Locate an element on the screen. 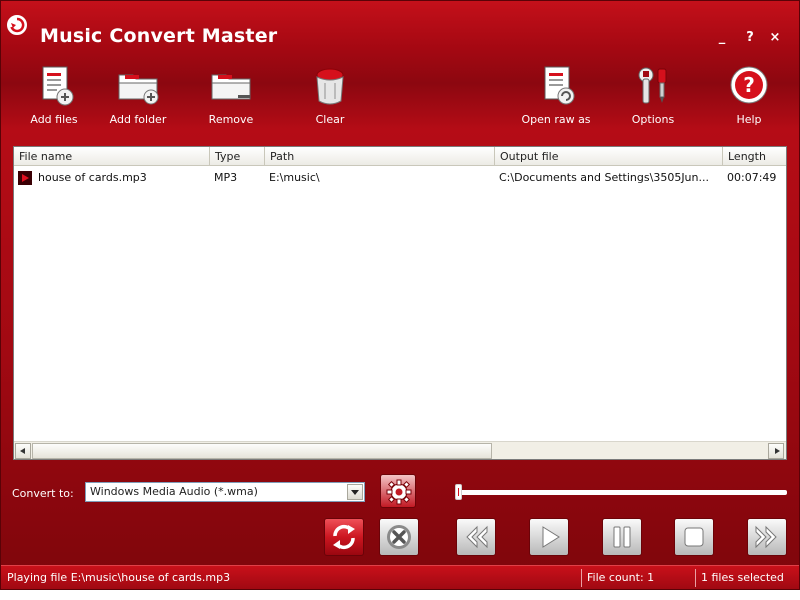 The height and width of the screenshot is (600, 800). stop-convert-button is located at coordinates (399, 537).